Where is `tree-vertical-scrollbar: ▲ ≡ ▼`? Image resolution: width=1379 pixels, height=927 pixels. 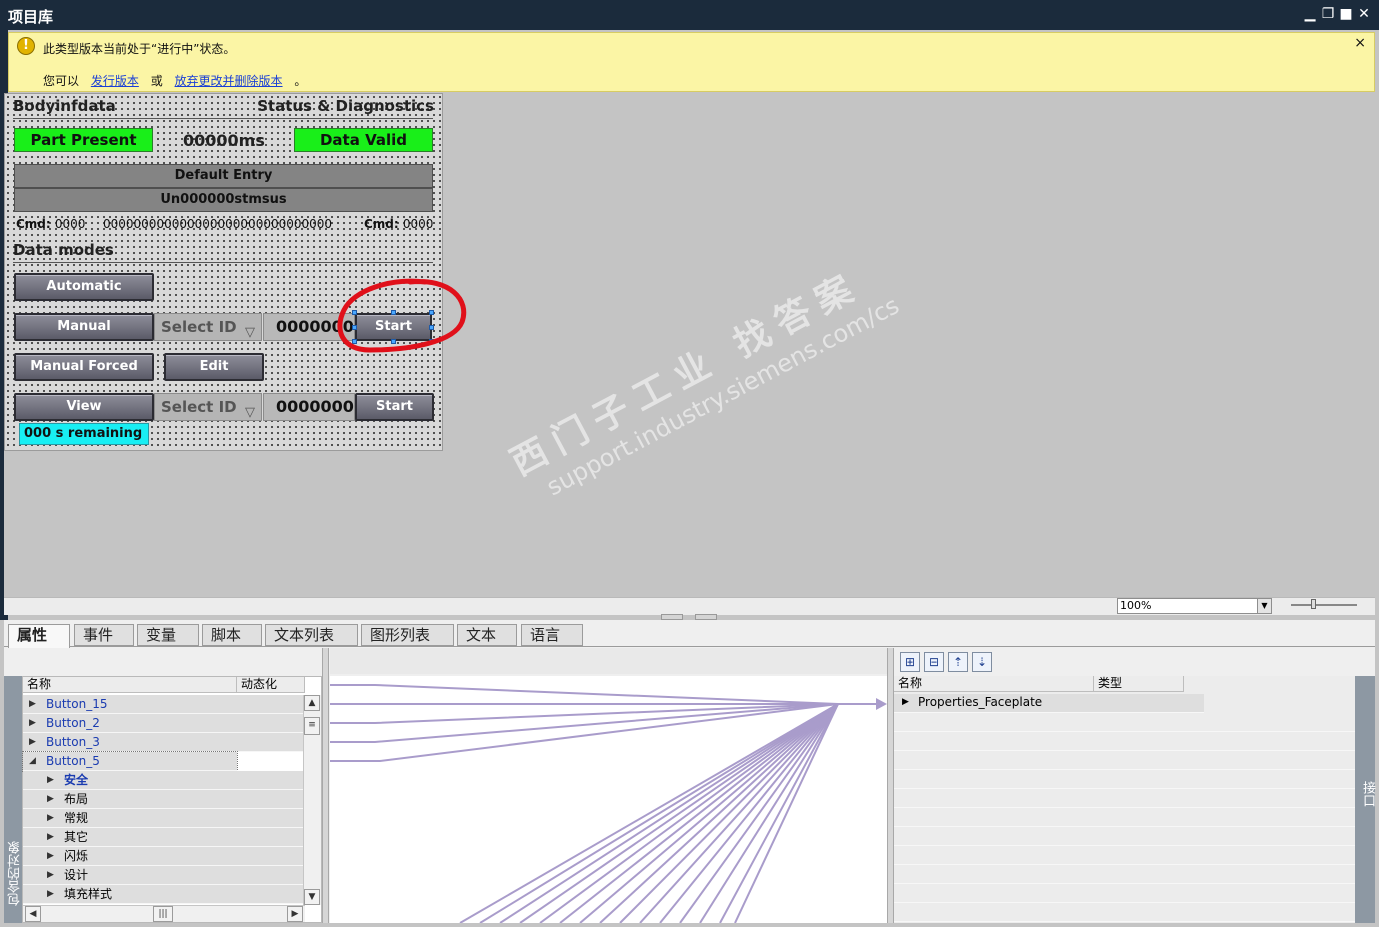
tree-vertical-scrollbar: ▲ ≡ ▼ is located at coordinates (312, 800).